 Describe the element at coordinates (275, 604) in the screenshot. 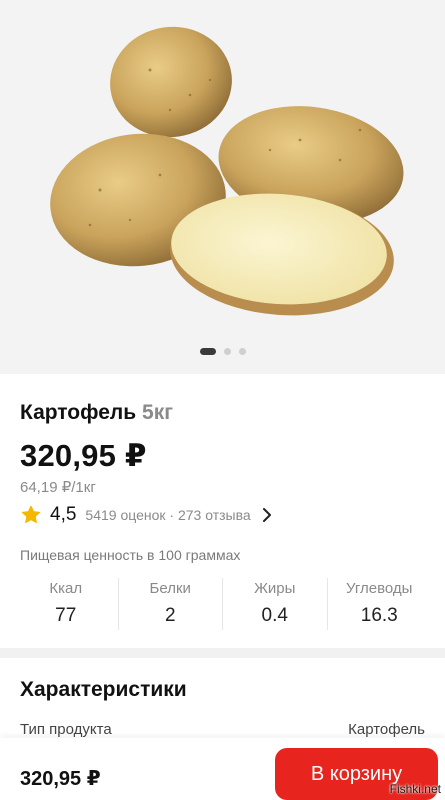

I see `nutrition-fat: Жиры 0.4` at that location.